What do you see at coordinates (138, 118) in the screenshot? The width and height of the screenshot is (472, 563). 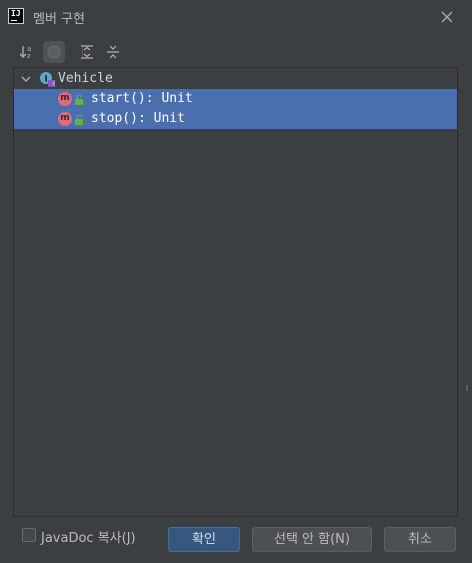 I see `tree-label-stop: stop(): Unit` at bounding box center [138, 118].